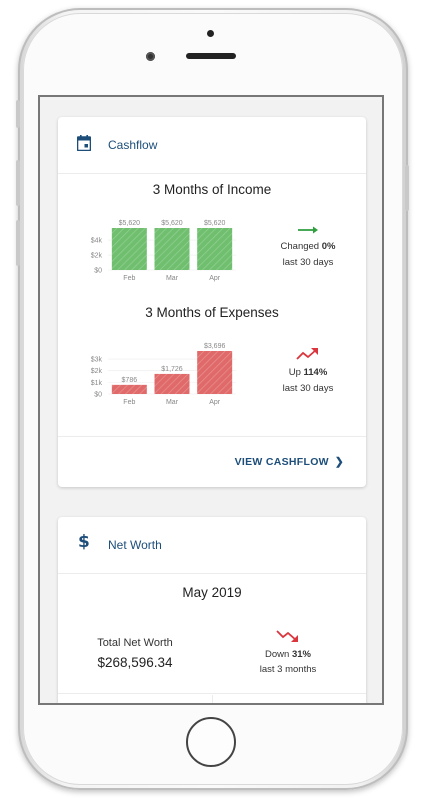 This screenshot has width=421, height=798. I want to click on income-change-prefix: Changed, so click(300, 246).